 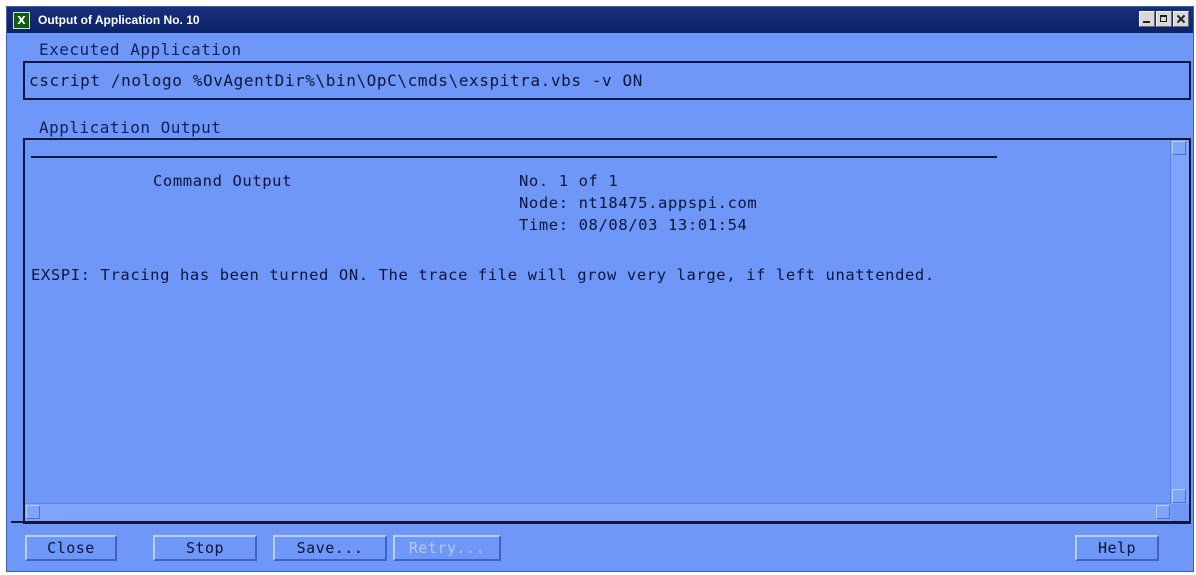 What do you see at coordinates (130, 127) in the screenshot?
I see `application-output-label: Application Output` at bounding box center [130, 127].